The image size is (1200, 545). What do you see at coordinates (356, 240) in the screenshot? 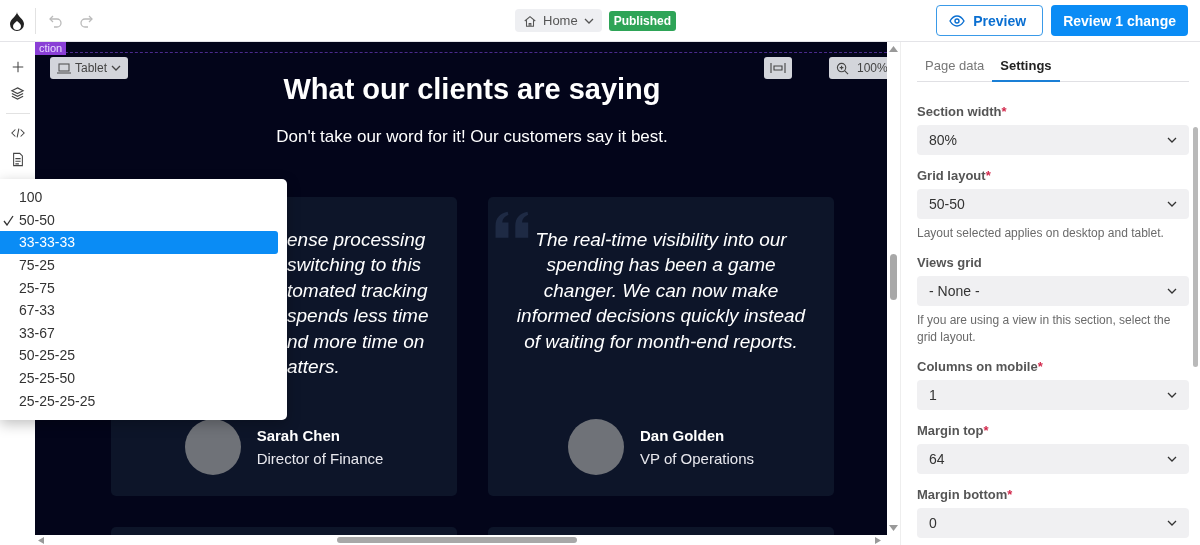
I see `quote-text-line: ense processing` at bounding box center [356, 240].